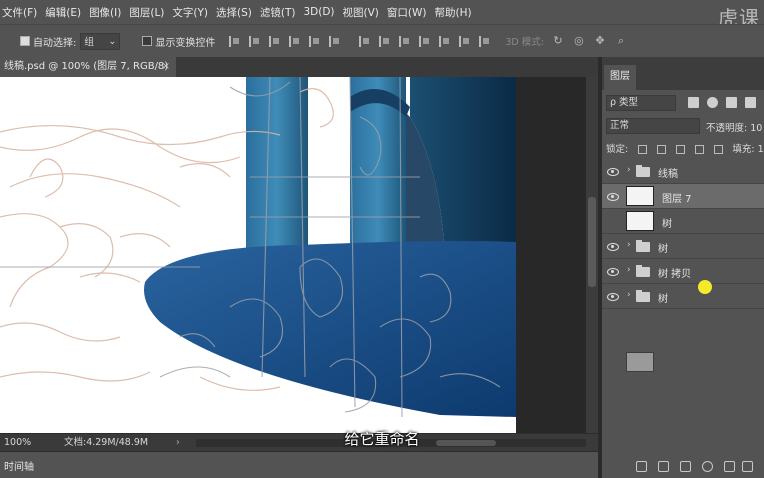  I want to click on distribute-vcenter-icon, so click(385, 41).